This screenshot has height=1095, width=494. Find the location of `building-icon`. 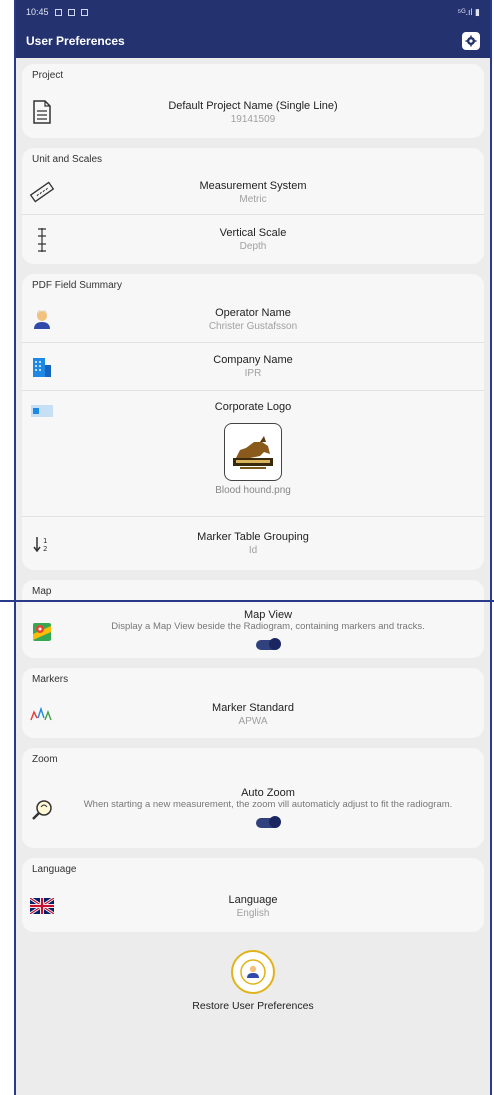

building-icon is located at coordinates (42, 367).